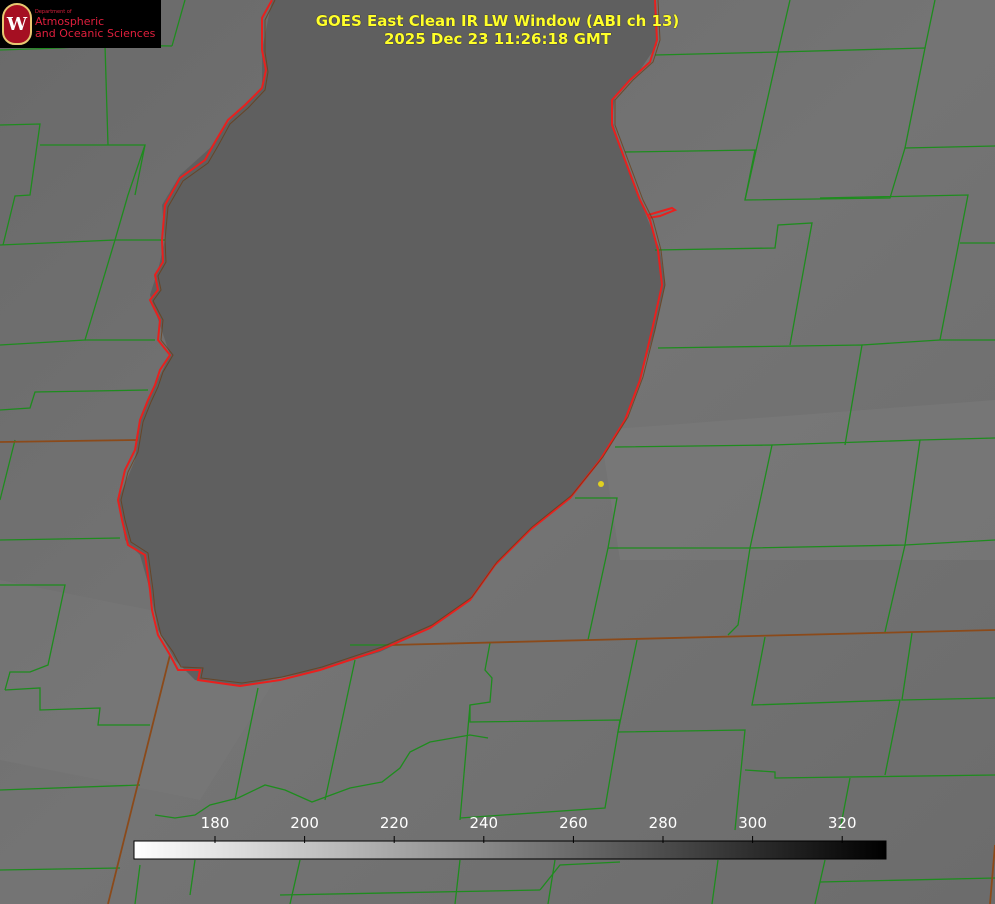  Describe the element at coordinates (394, 823) in the screenshot. I see `colorbar-tick-label: 220` at that location.